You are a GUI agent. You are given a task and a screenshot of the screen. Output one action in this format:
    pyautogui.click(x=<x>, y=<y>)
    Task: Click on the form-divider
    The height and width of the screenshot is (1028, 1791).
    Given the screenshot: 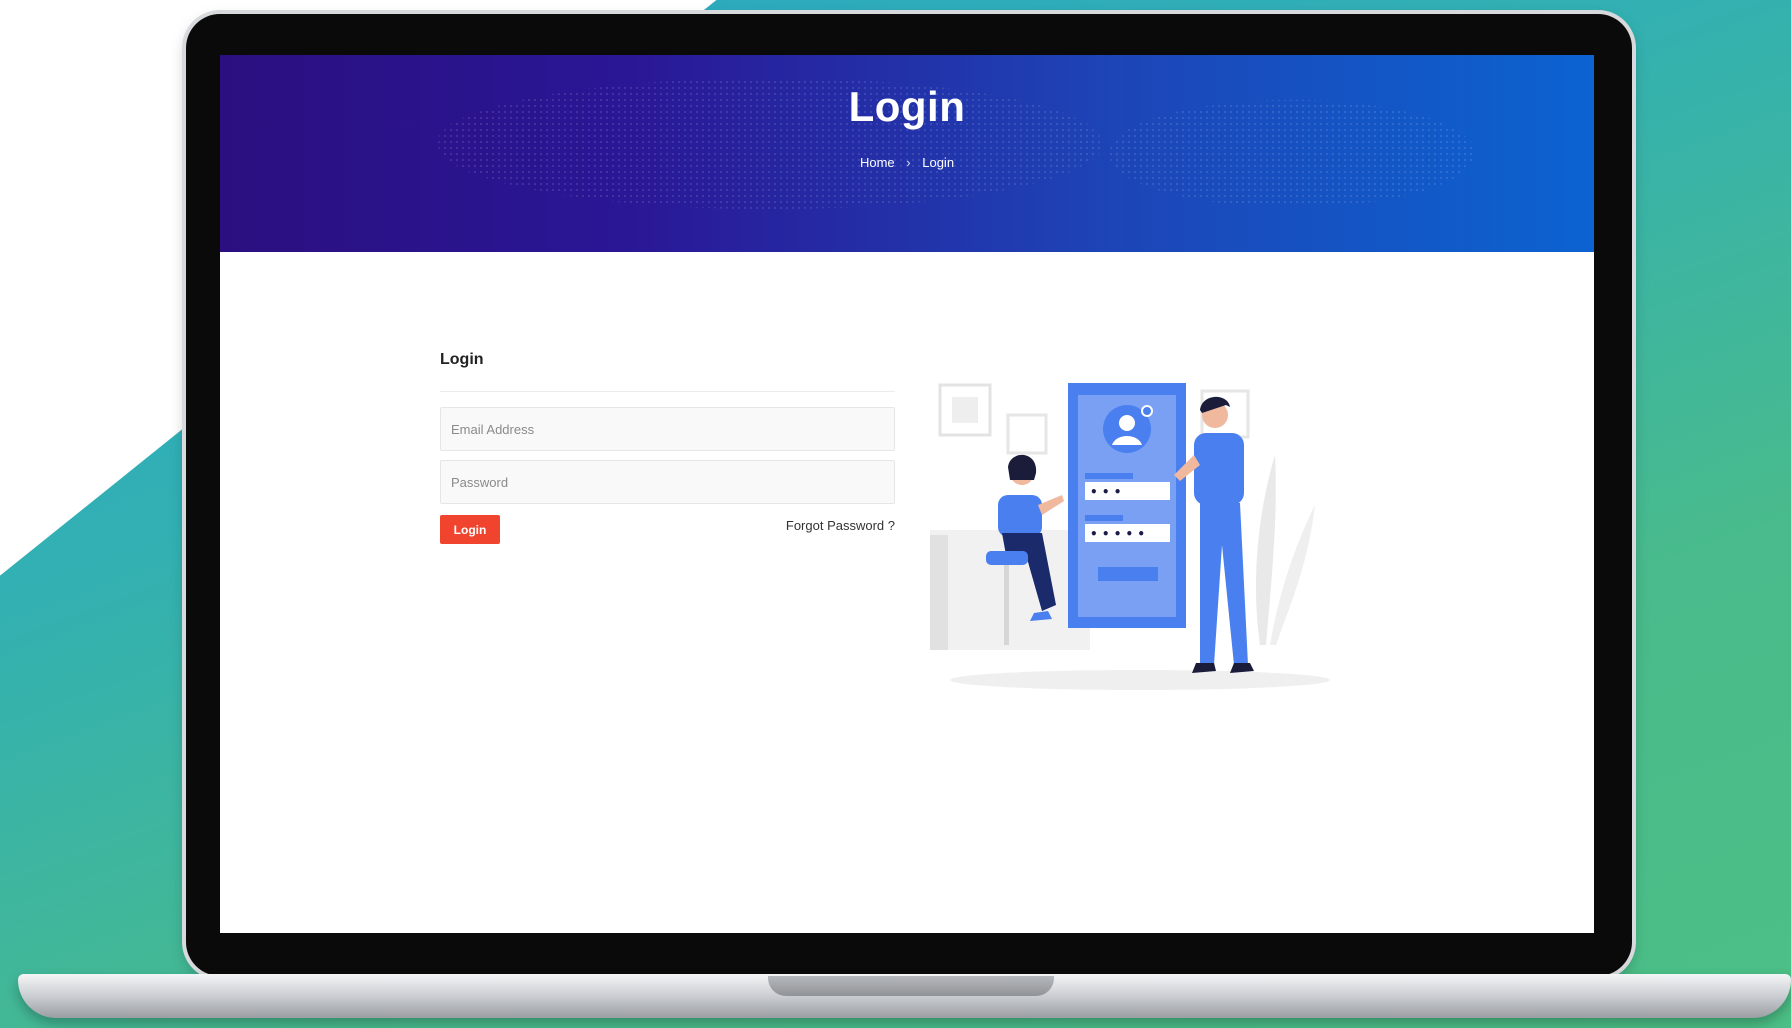 What is the action you would take?
    pyautogui.click(x=667, y=391)
    